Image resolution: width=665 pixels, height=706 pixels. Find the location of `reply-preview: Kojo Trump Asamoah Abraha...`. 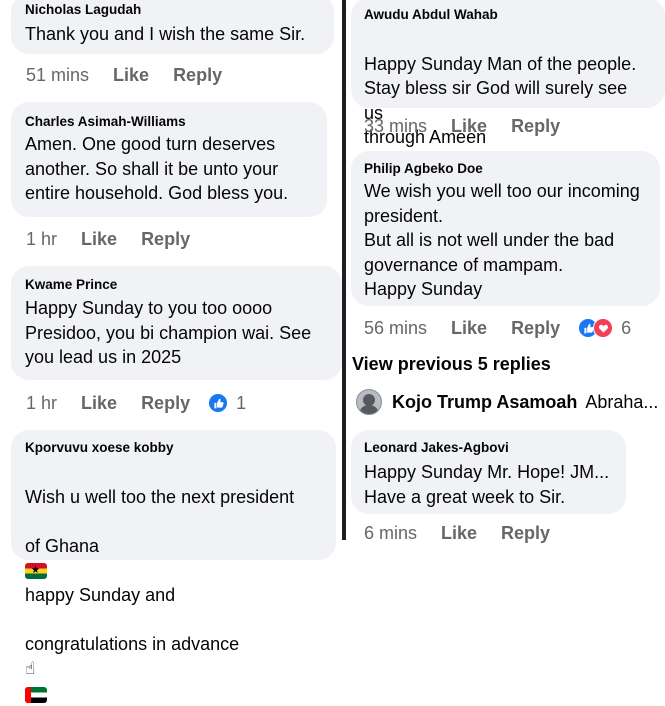

reply-preview: Kojo Trump Asamoah Abraha... is located at coordinates (507, 402).